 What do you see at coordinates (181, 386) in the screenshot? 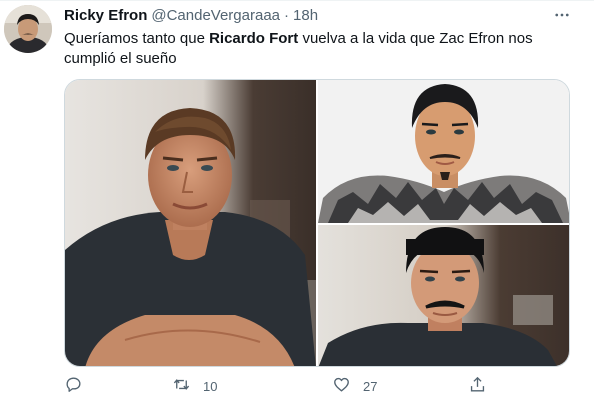
I see `retweet-icon` at bounding box center [181, 386].